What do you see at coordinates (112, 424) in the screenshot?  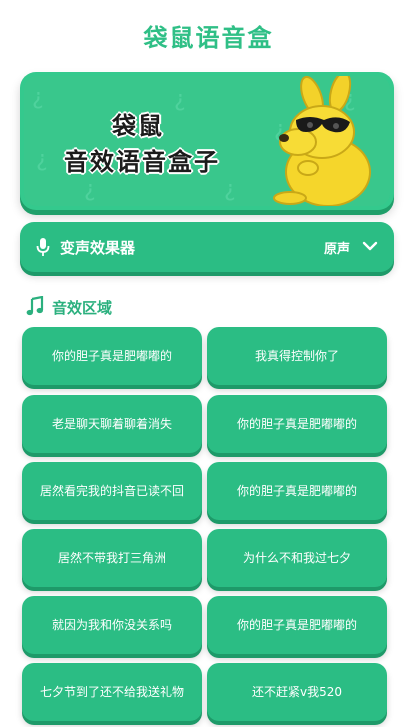 I see `sound-button: 老是聊天聊着聊着消失` at bounding box center [112, 424].